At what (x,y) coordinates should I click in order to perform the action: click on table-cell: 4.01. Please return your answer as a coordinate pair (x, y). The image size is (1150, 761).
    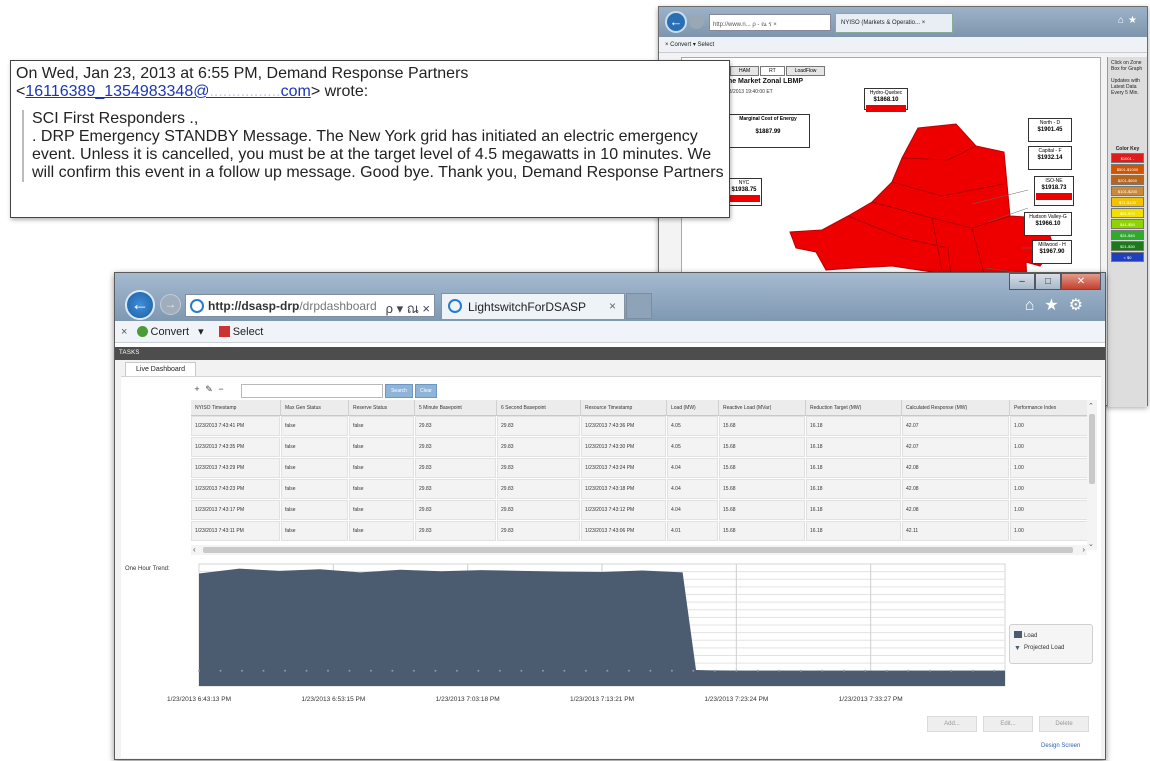
    Looking at the image, I should click on (693, 531).